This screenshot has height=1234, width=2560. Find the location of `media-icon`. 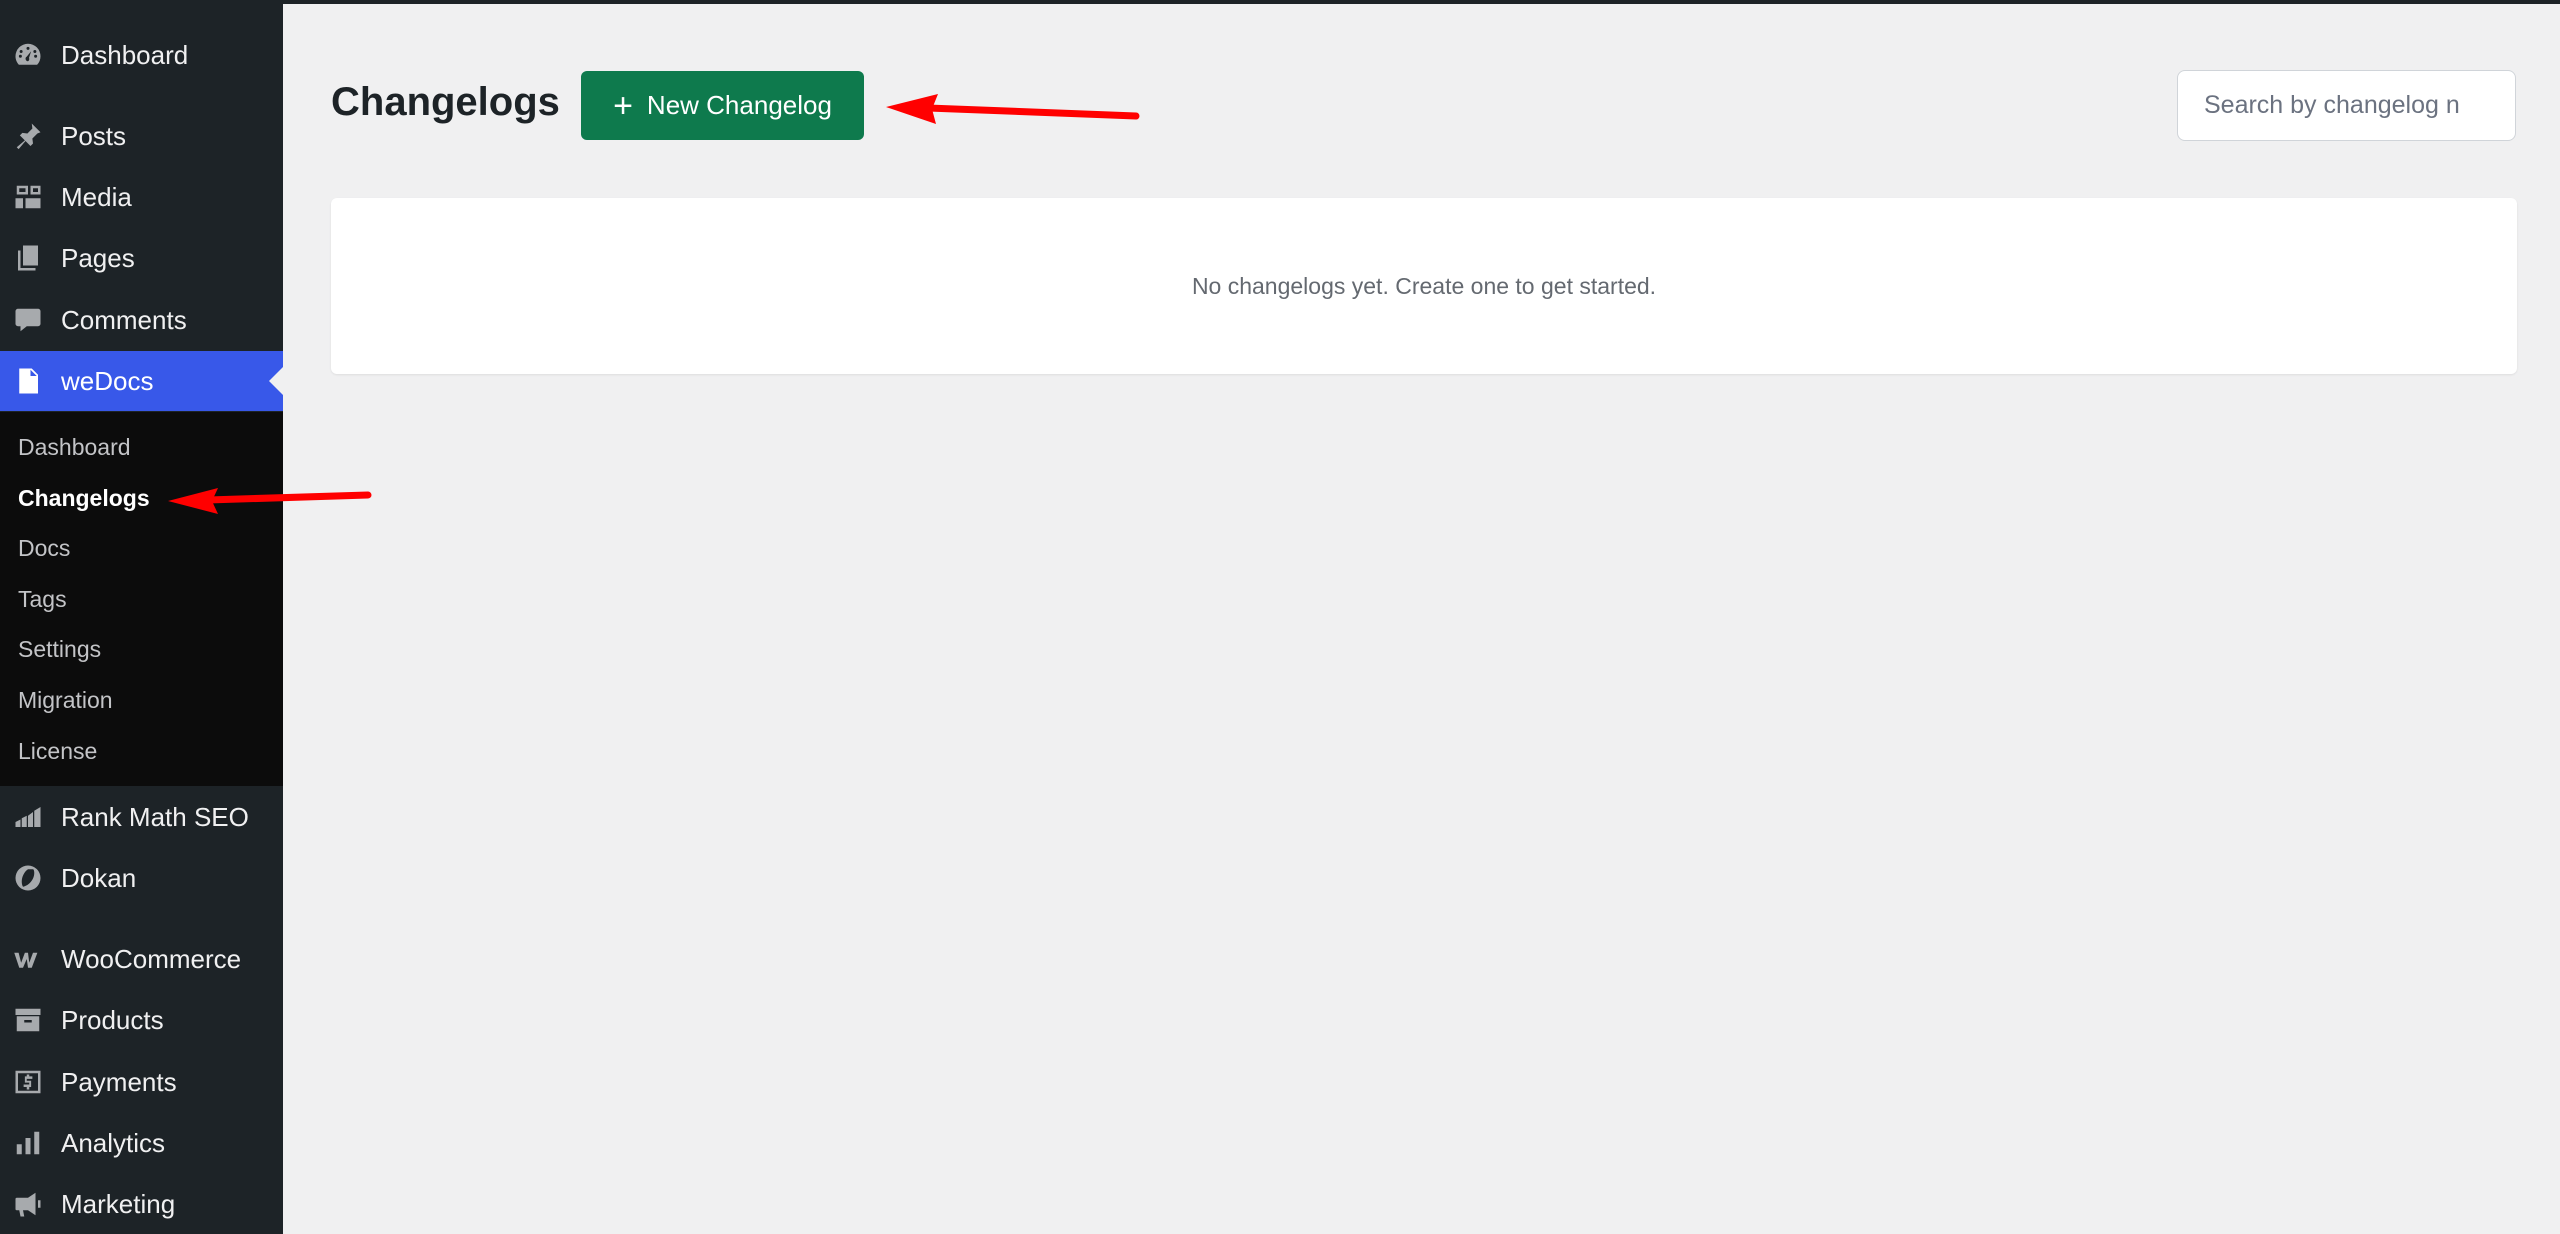

media-icon is located at coordinates (28, 197).